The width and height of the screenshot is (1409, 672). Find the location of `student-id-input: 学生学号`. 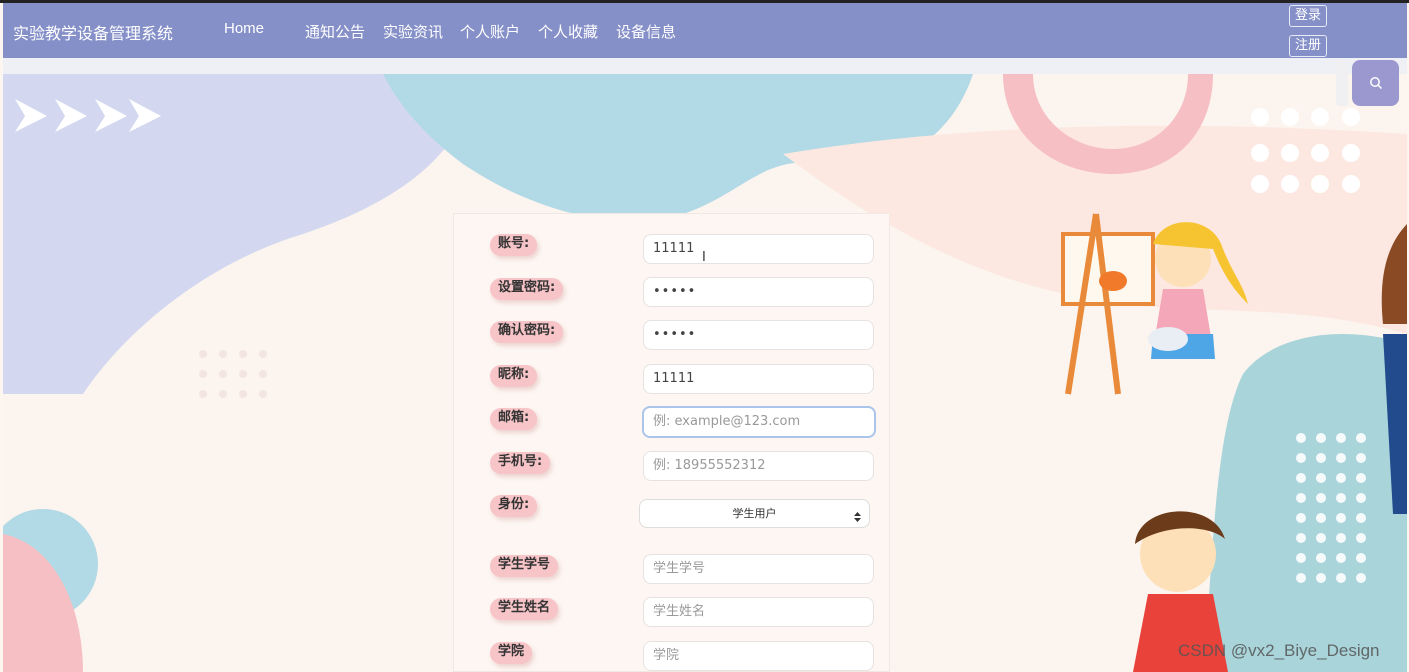

student-id-input: 学生学号 is located at coordinates (758, 569).